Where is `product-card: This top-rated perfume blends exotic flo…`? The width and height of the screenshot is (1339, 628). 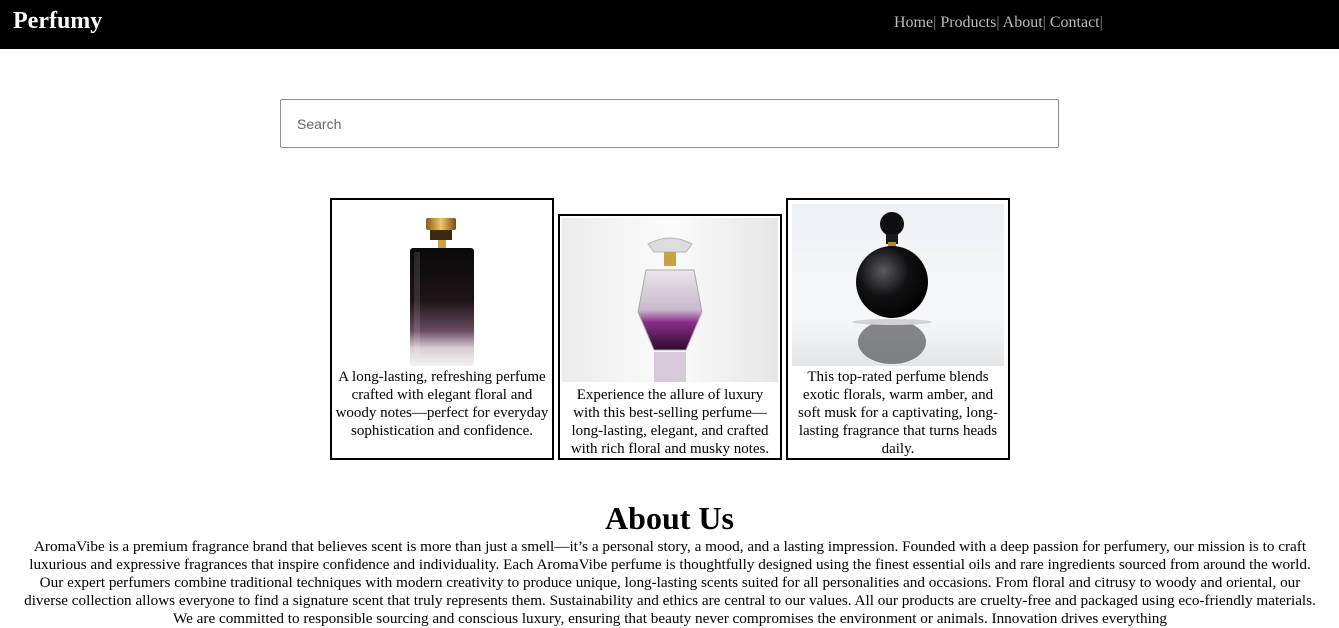 product-card: This top-rated perfume blends exotic flo… is located at coordinates (898, 329).